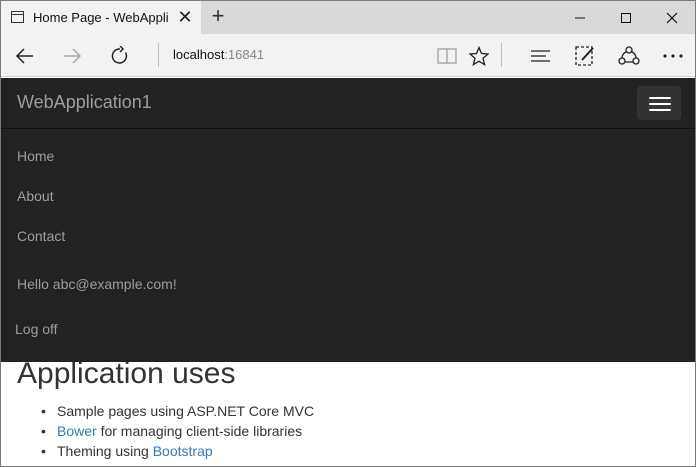 This screenshot has width=696, height=467. I want to click on list-item-text: for managing client-side libraries, so click(199, 431).